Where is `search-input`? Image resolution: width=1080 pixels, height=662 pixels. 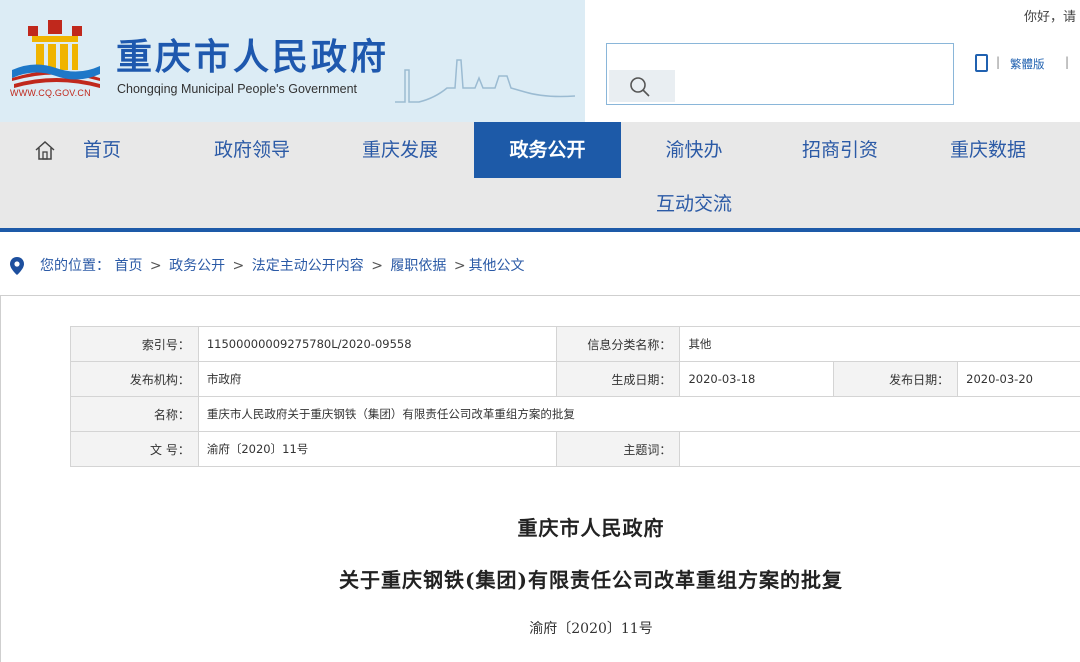
search-input is located at coordinates (780, 57).